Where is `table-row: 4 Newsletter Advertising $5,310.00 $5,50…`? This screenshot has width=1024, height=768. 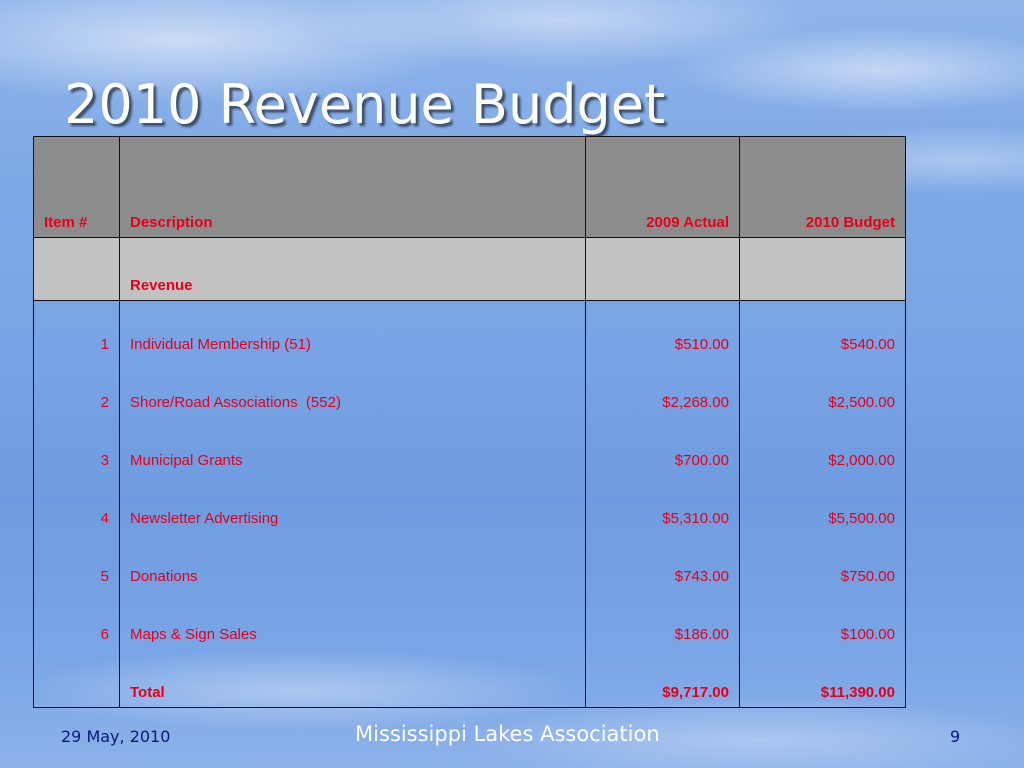
table-row: 4 Newsletter Advertising $5,310.00 $5,50… is located at coordinates (469, 504).